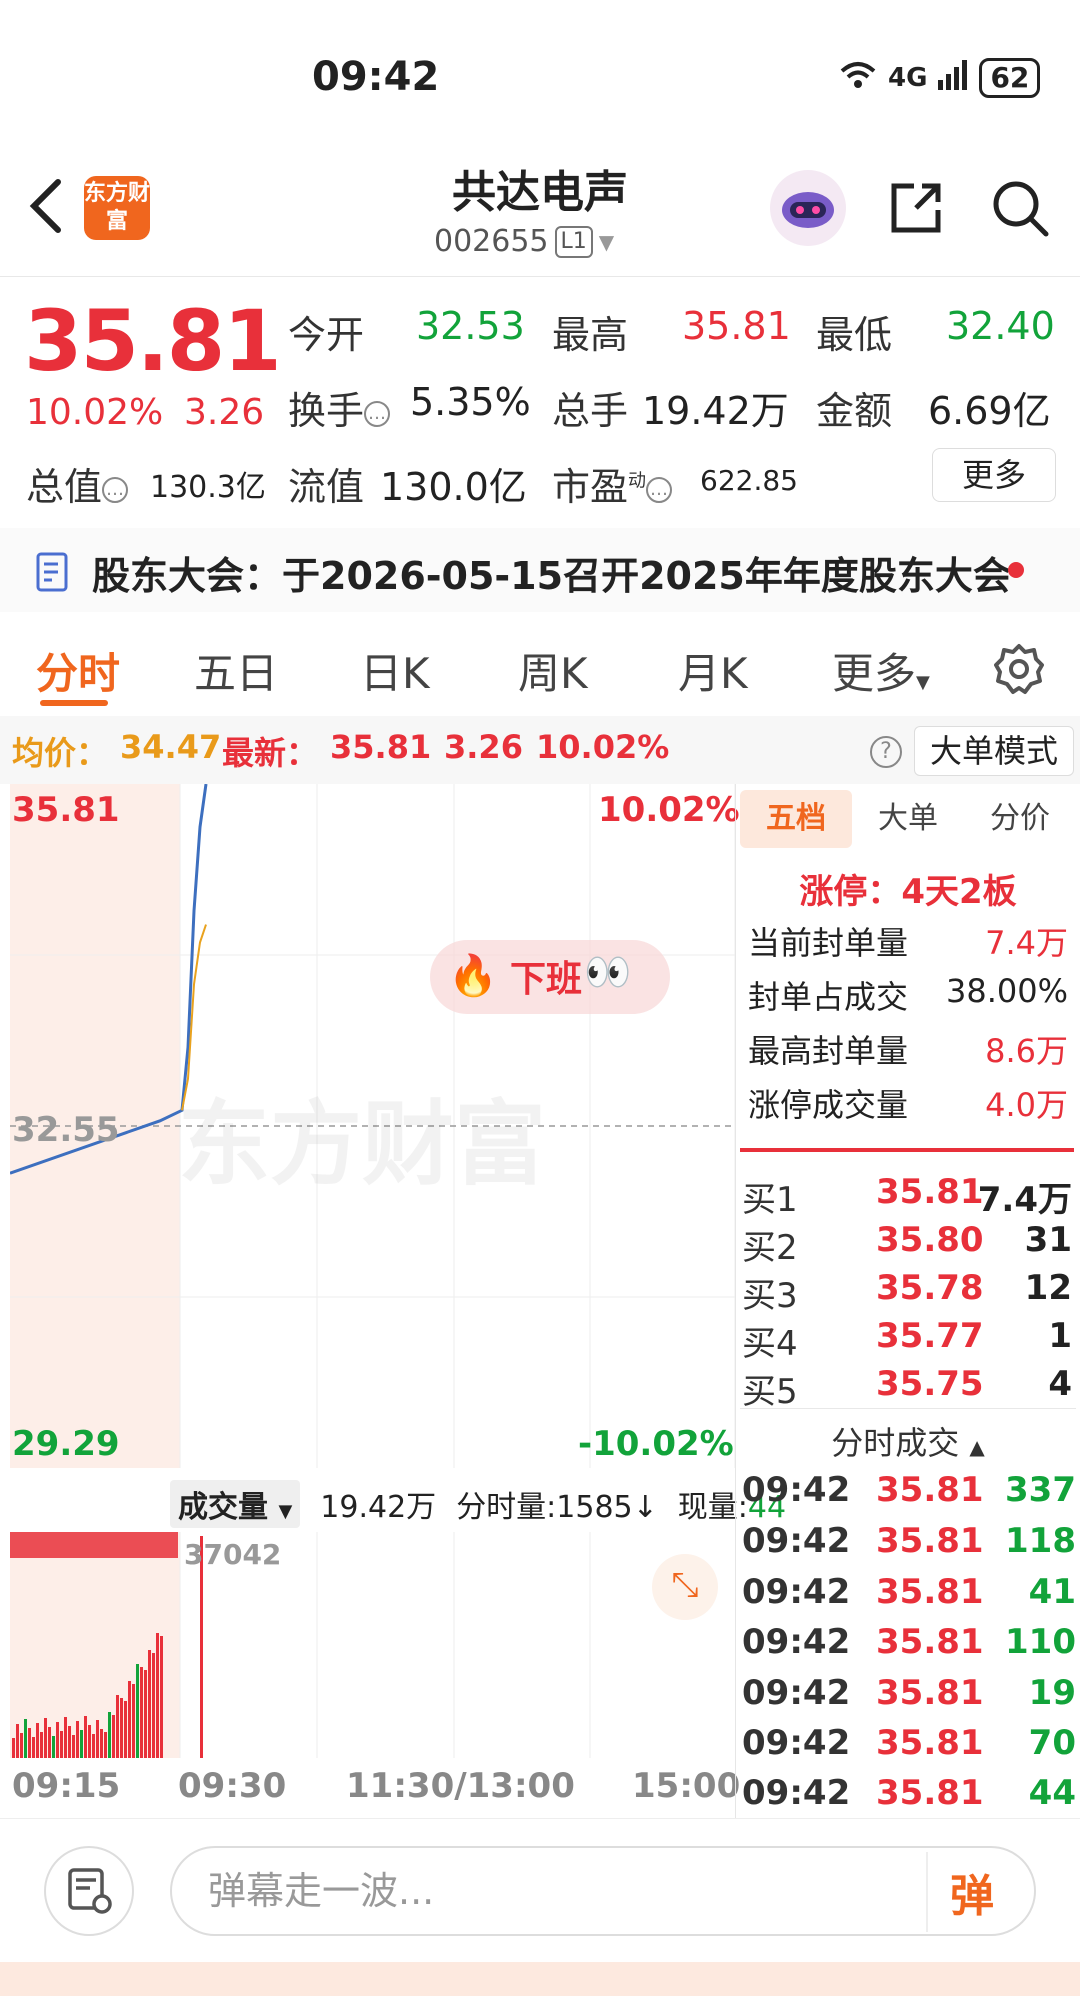 Image resolution: width=1080 pixels, height=1996 pixels. What do you see at coordinates (236, 670) in the screenshot?
I see `tab-five-day: 五日` at bounding box center [236, 670].